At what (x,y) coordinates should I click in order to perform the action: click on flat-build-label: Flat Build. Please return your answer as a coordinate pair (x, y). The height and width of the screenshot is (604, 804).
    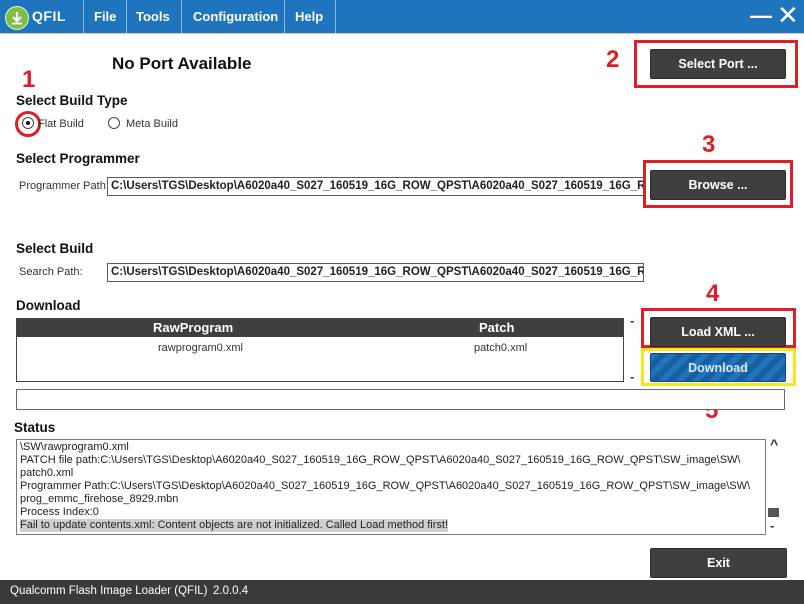
    Looking at the image, I should click on (61, 124).